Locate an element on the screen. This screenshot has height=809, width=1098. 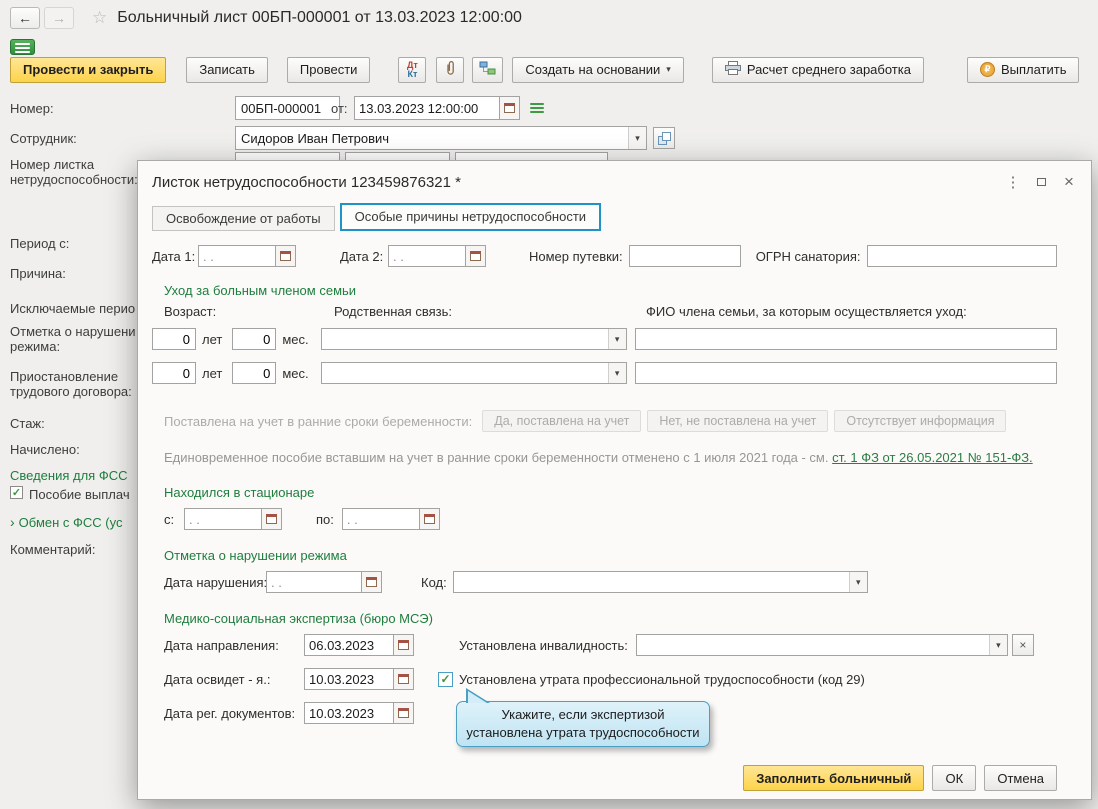
relation-dropdown-button: ▾ is located at coordinates (616, 339).